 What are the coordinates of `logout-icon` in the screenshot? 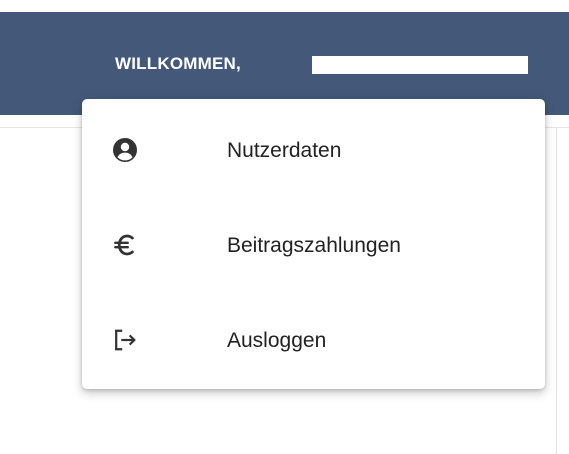 It's located at (125, 340).